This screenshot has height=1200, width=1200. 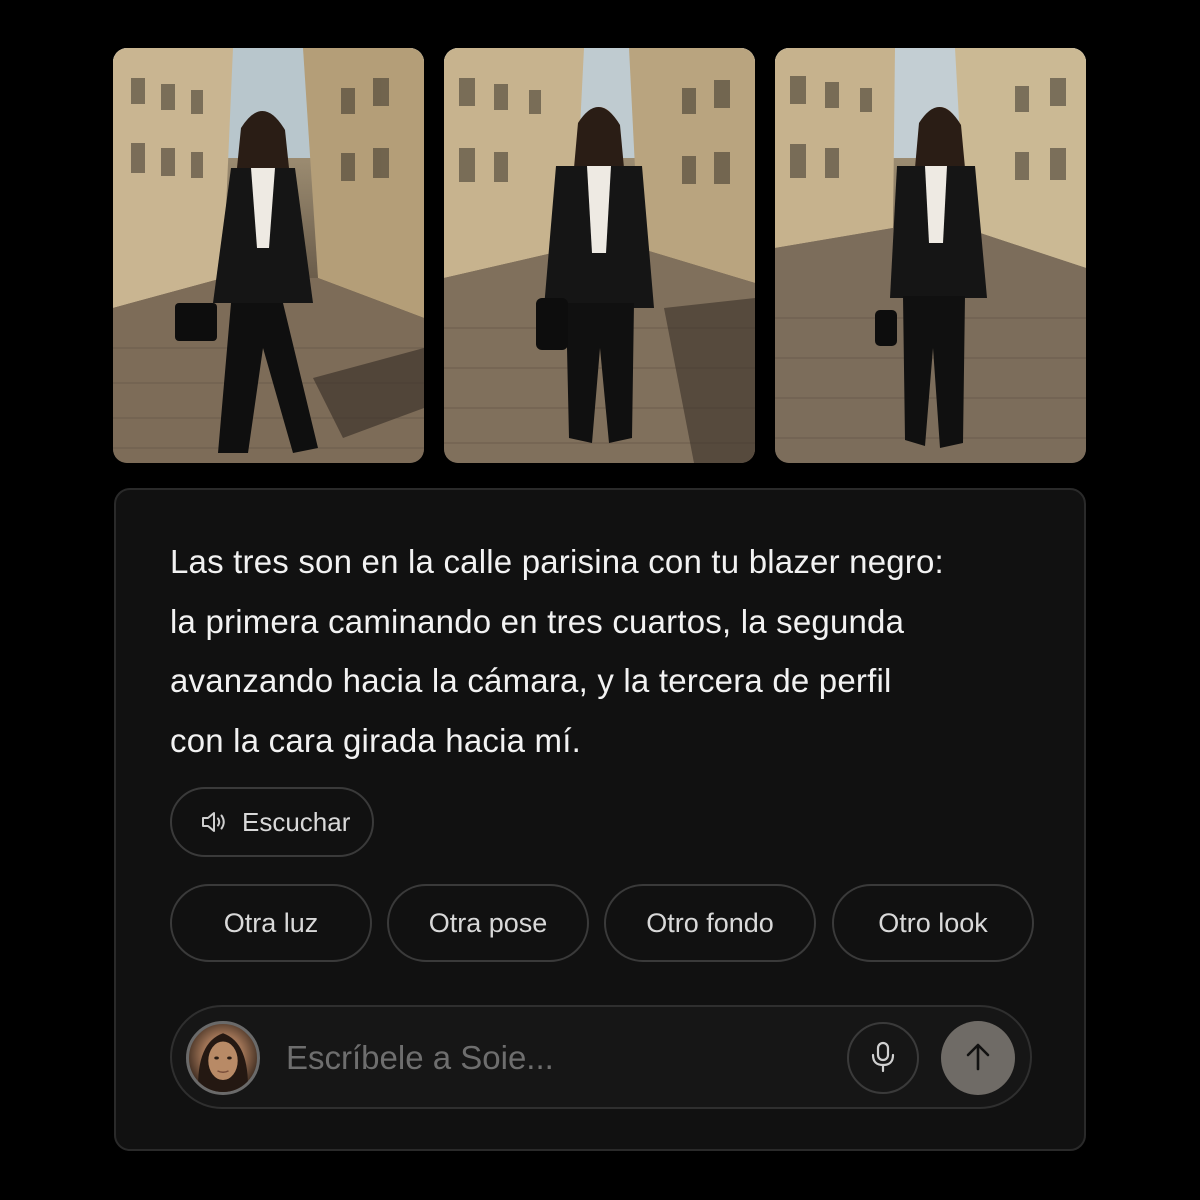 What do you see at coordinates (223, 1062) in the screenshot?
I see `avatar-portrait` at bounding box center [223, 1062].